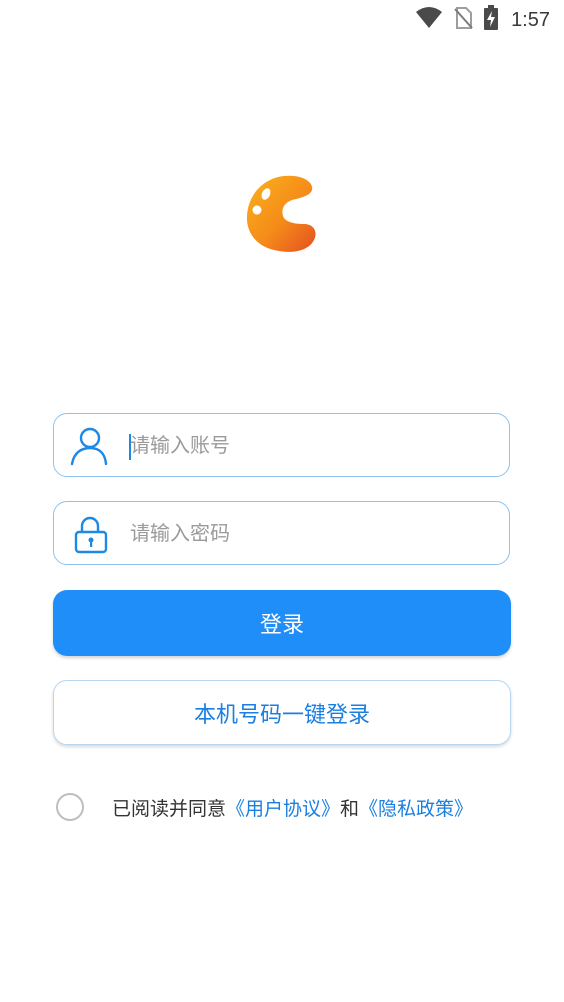 The image size is (564, 1002). I want to click on agreement-checkbox, so click(70, 807).